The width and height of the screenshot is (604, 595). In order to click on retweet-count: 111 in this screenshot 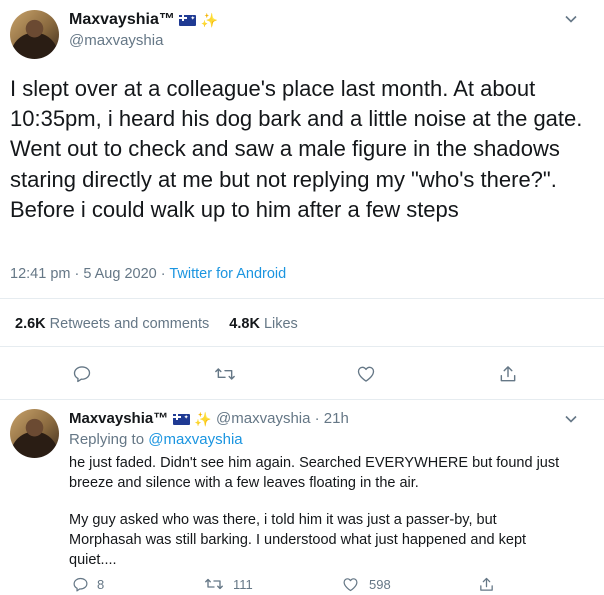, I will do `click(243, 584)`.